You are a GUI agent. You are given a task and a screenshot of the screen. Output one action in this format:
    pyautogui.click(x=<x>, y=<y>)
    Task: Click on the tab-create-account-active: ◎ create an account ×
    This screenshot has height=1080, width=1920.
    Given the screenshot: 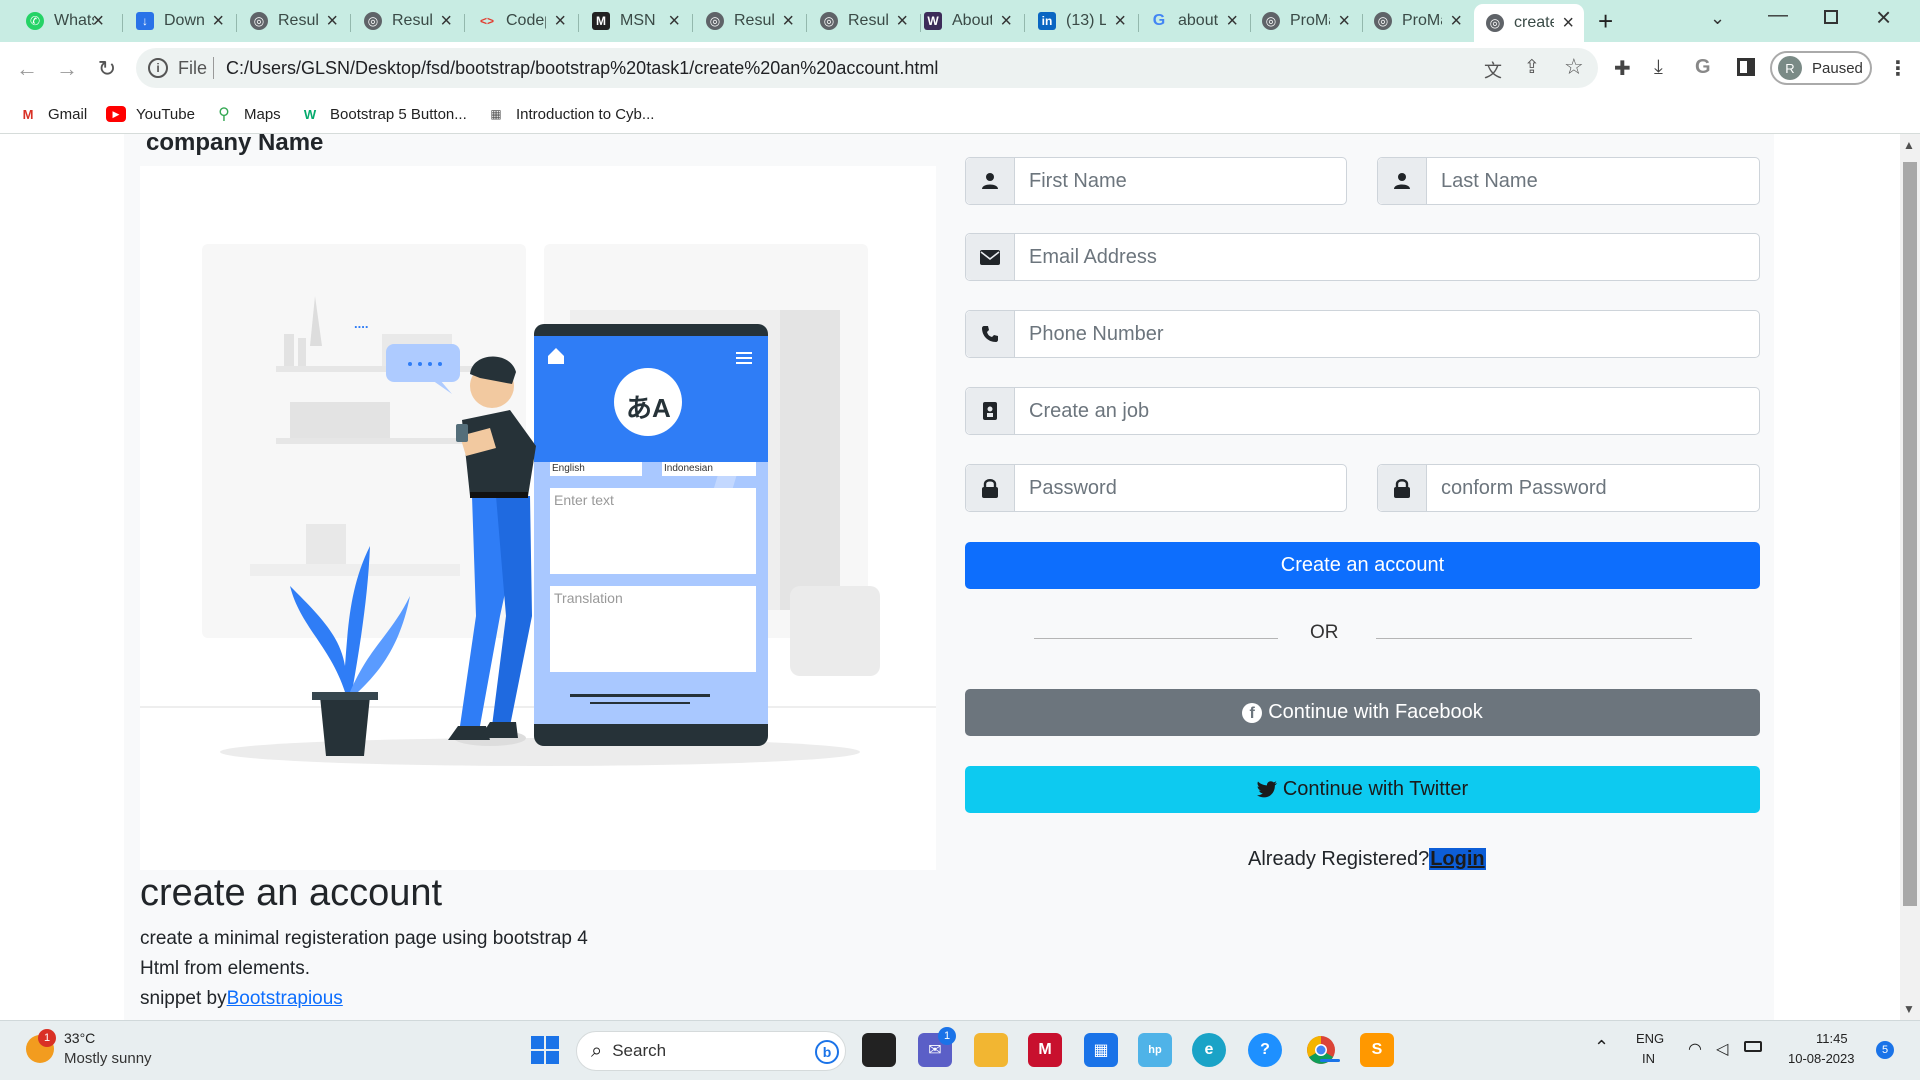 What is the action you would take?
    pyautogui.click(x=1529, y=23)
    